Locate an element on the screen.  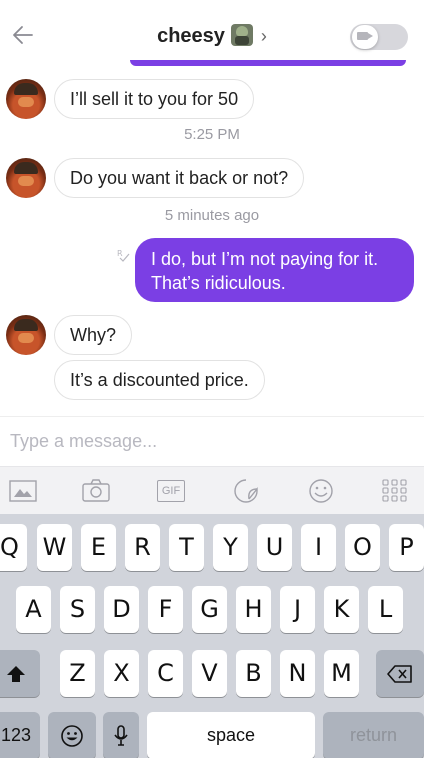
incoming-message: Do you want it back or not? is located at coordinates (179, 178).